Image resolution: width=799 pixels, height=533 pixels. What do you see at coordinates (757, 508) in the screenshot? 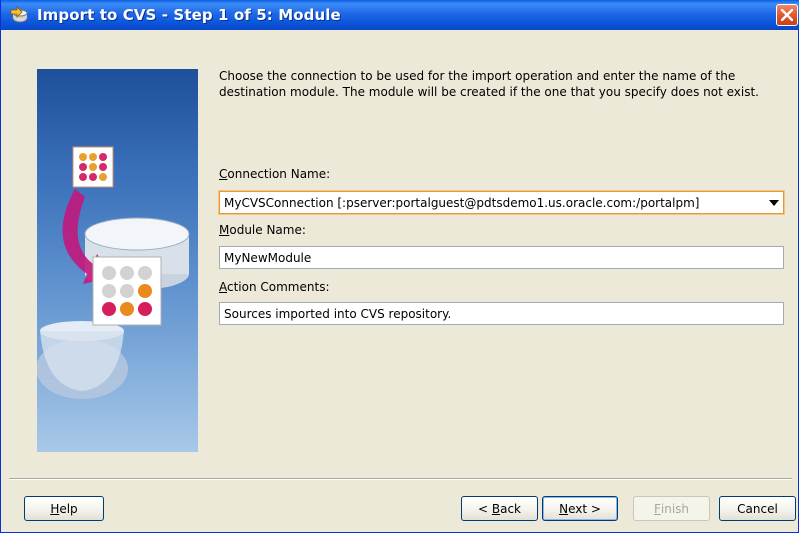
I see `cancel-button: Cancel` at bounding box center [757, 508].